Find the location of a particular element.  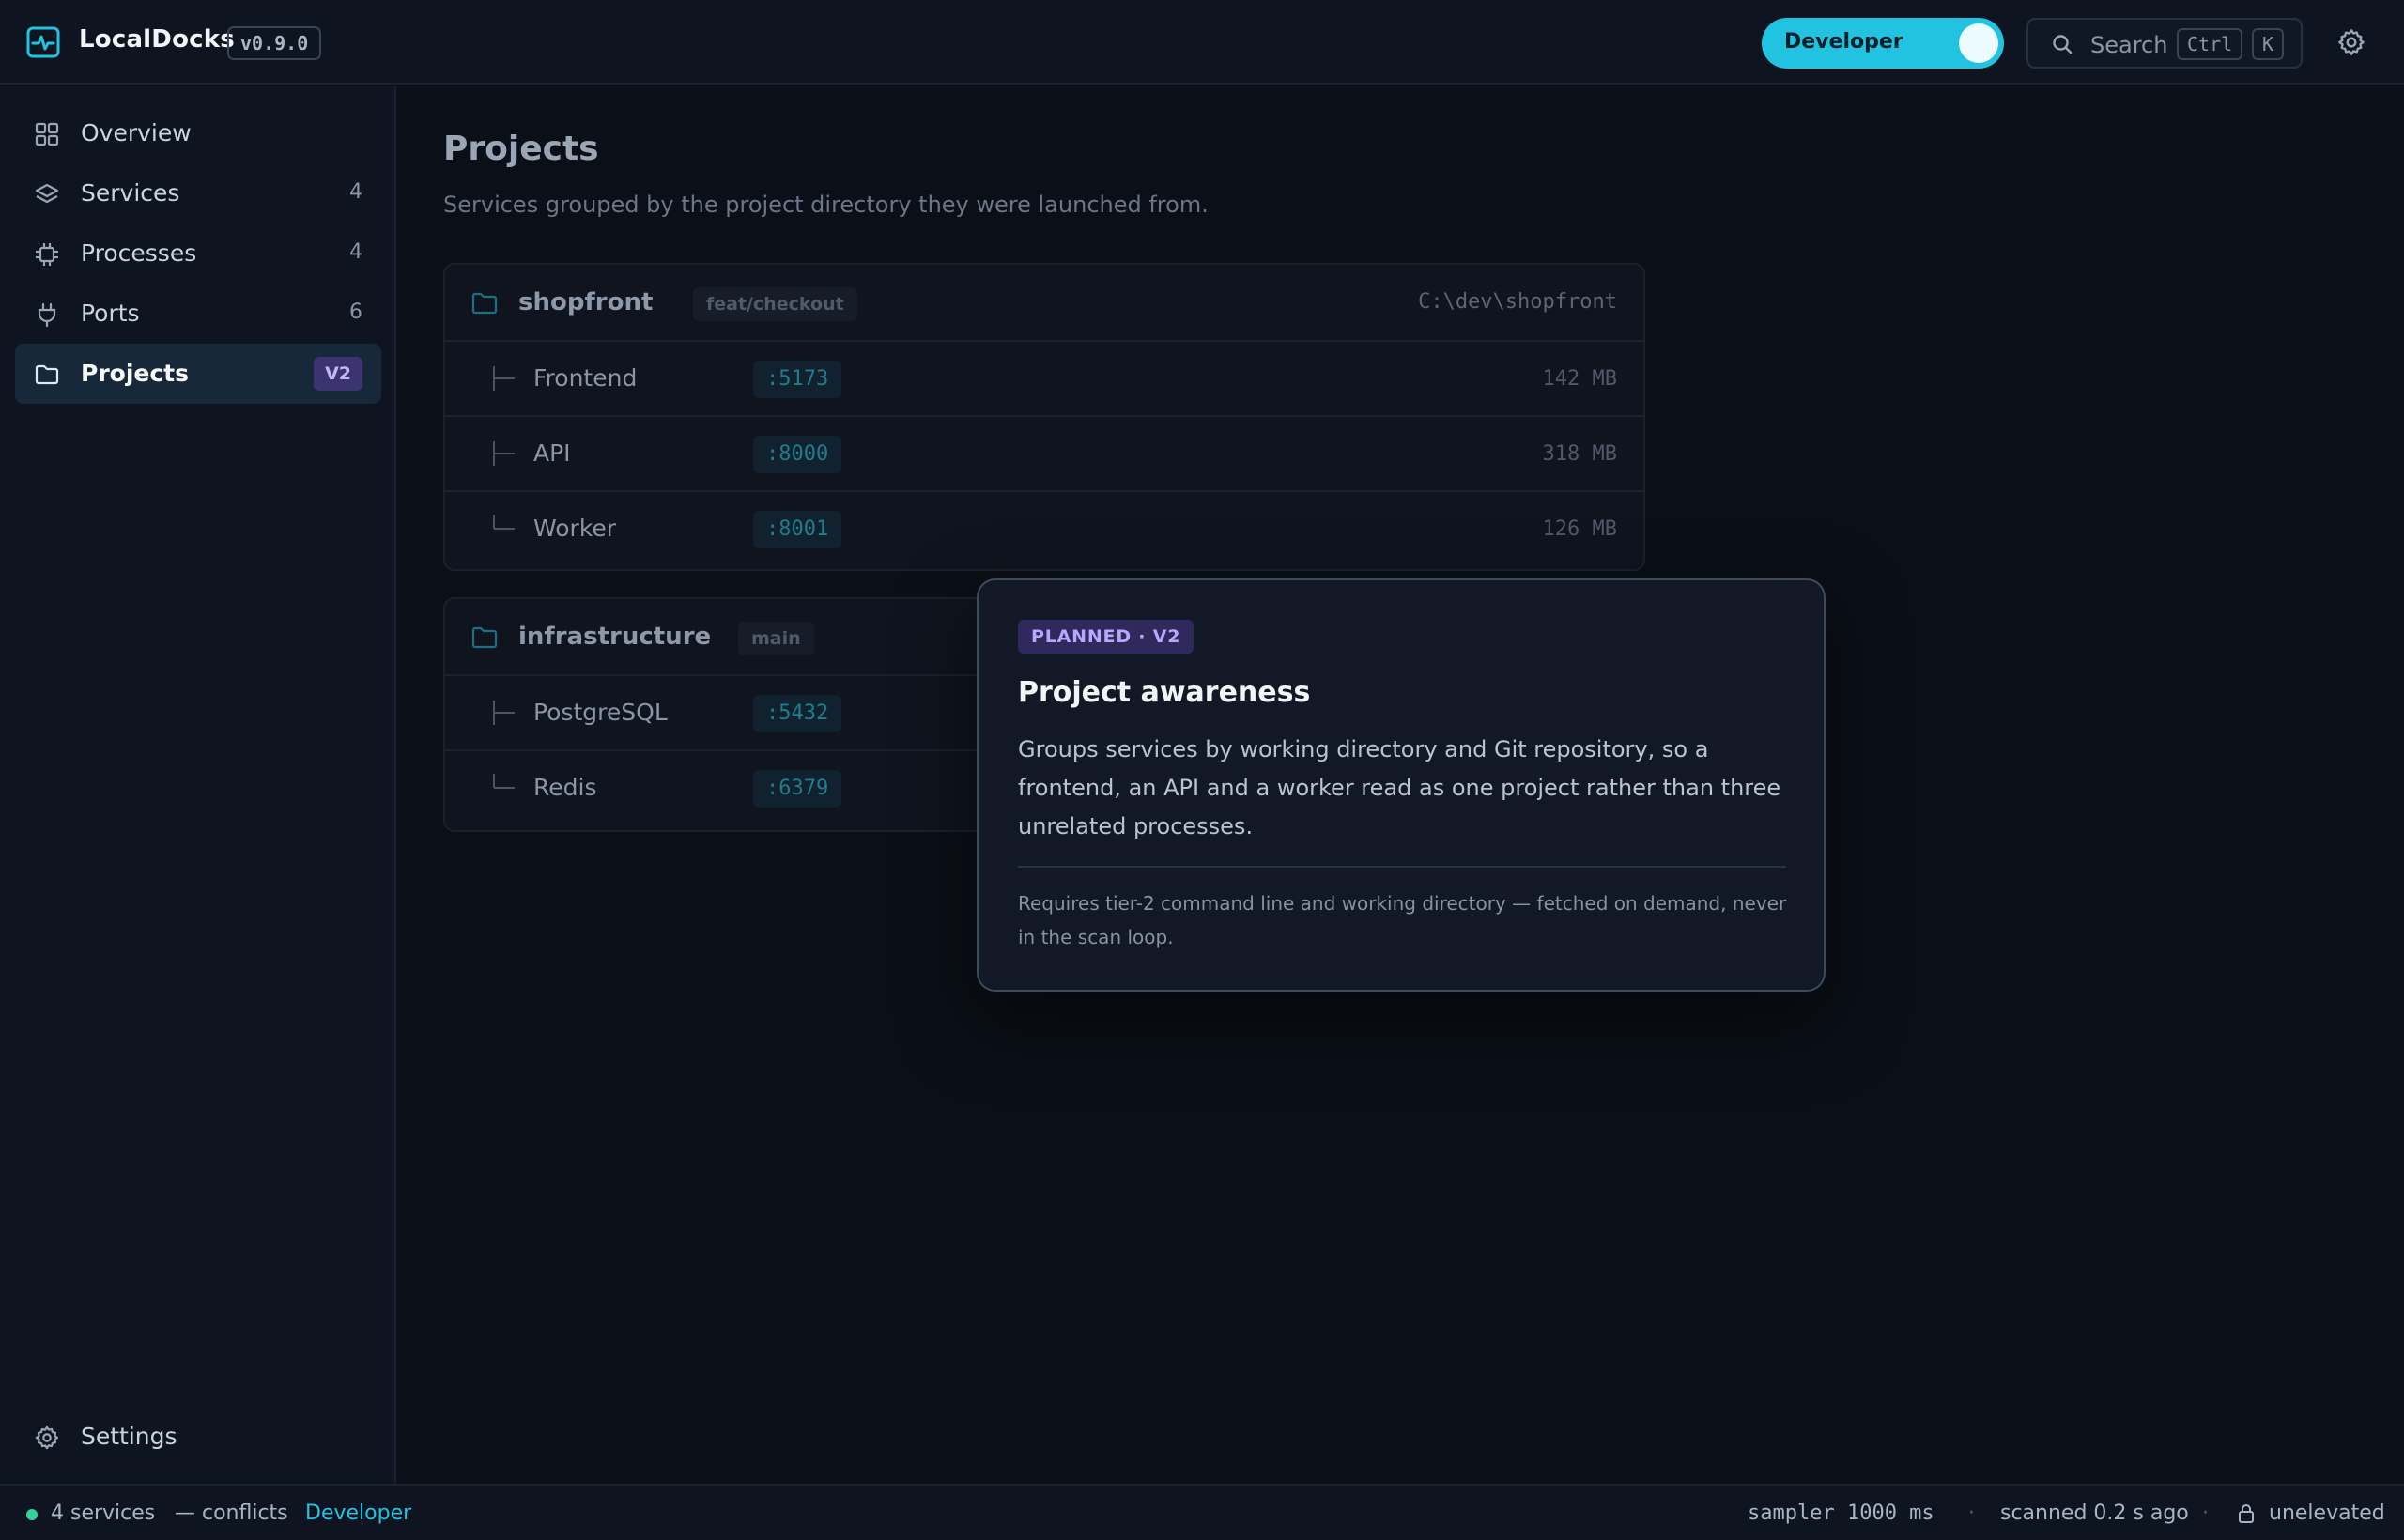

sidebar-item-overview: Overview is located at coordinates (198, 133).